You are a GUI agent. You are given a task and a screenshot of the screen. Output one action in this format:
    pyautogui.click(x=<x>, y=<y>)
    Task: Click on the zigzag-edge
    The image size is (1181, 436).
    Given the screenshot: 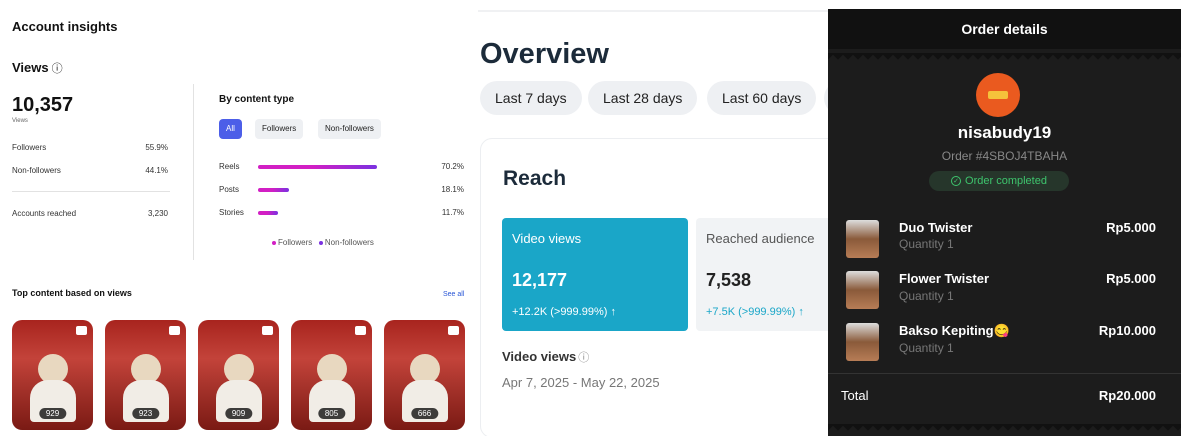 What is the action you would take?
    pyautogui.click(x=1004, y=57)
    